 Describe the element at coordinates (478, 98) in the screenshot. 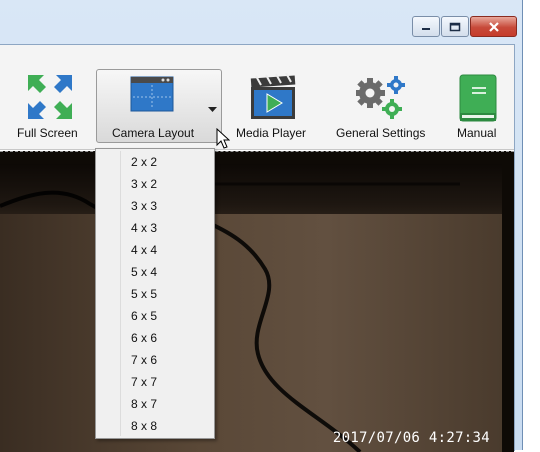

I see `manual-book-icon` at that location.